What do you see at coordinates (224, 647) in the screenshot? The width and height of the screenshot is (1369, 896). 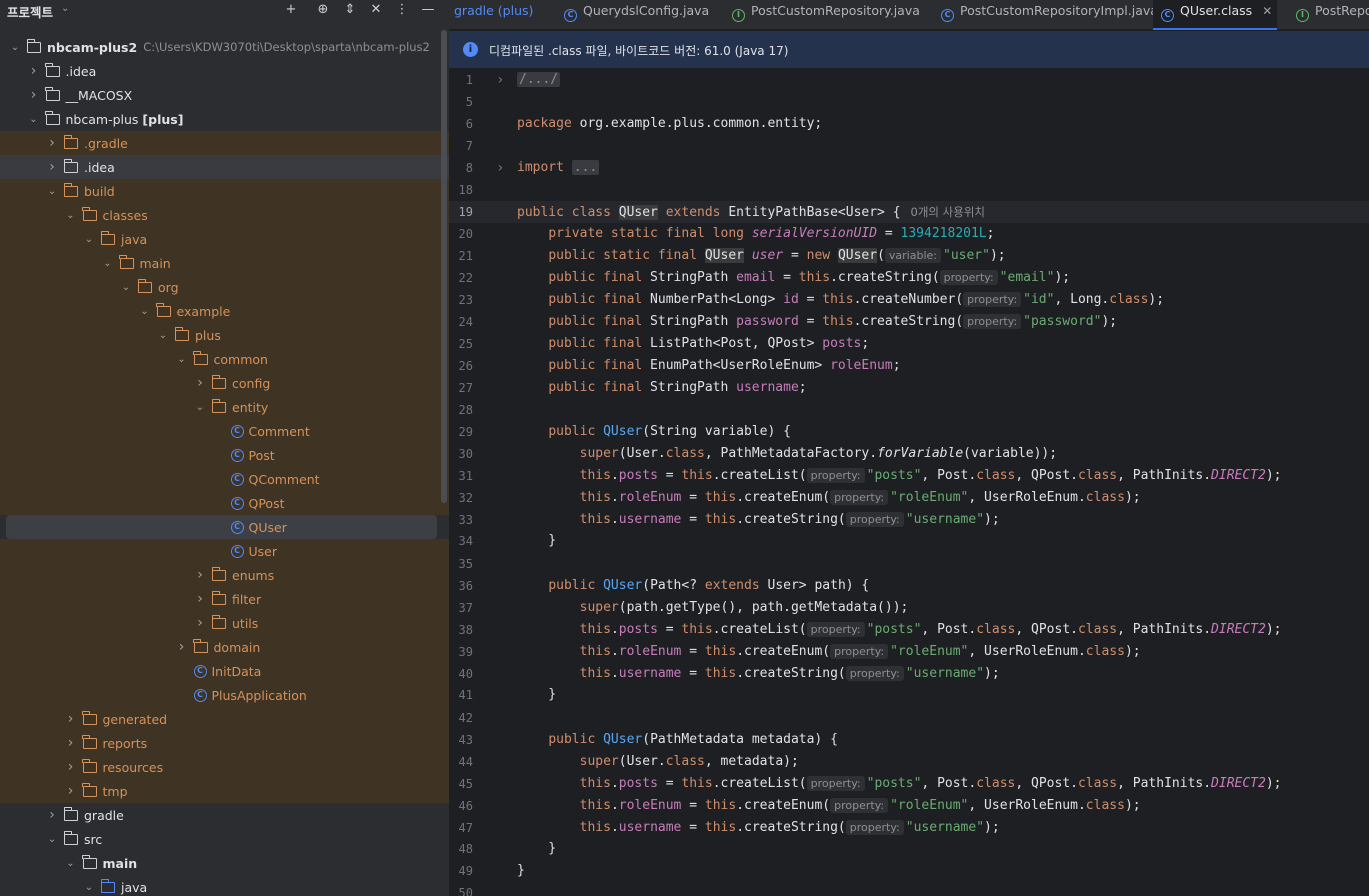 I see `tree-item-domain: › domain` at bounding box center [224, 647].